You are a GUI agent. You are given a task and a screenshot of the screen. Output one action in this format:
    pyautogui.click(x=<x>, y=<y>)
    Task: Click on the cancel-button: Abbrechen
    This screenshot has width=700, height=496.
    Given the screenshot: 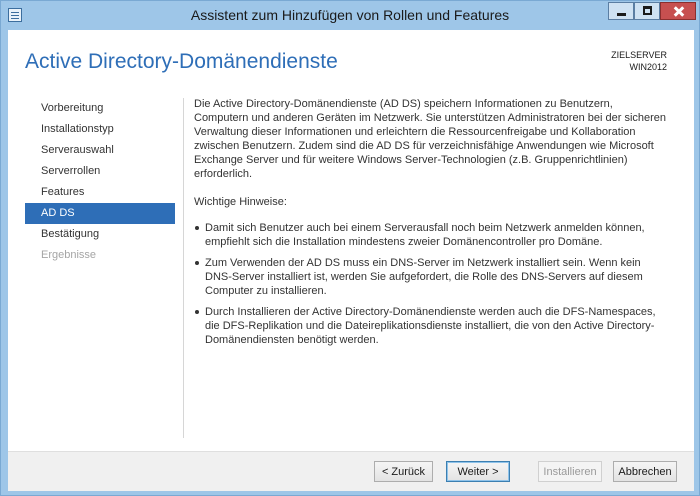 What is the action you would take?
    pyautogui.click(x=645, y=471)
    